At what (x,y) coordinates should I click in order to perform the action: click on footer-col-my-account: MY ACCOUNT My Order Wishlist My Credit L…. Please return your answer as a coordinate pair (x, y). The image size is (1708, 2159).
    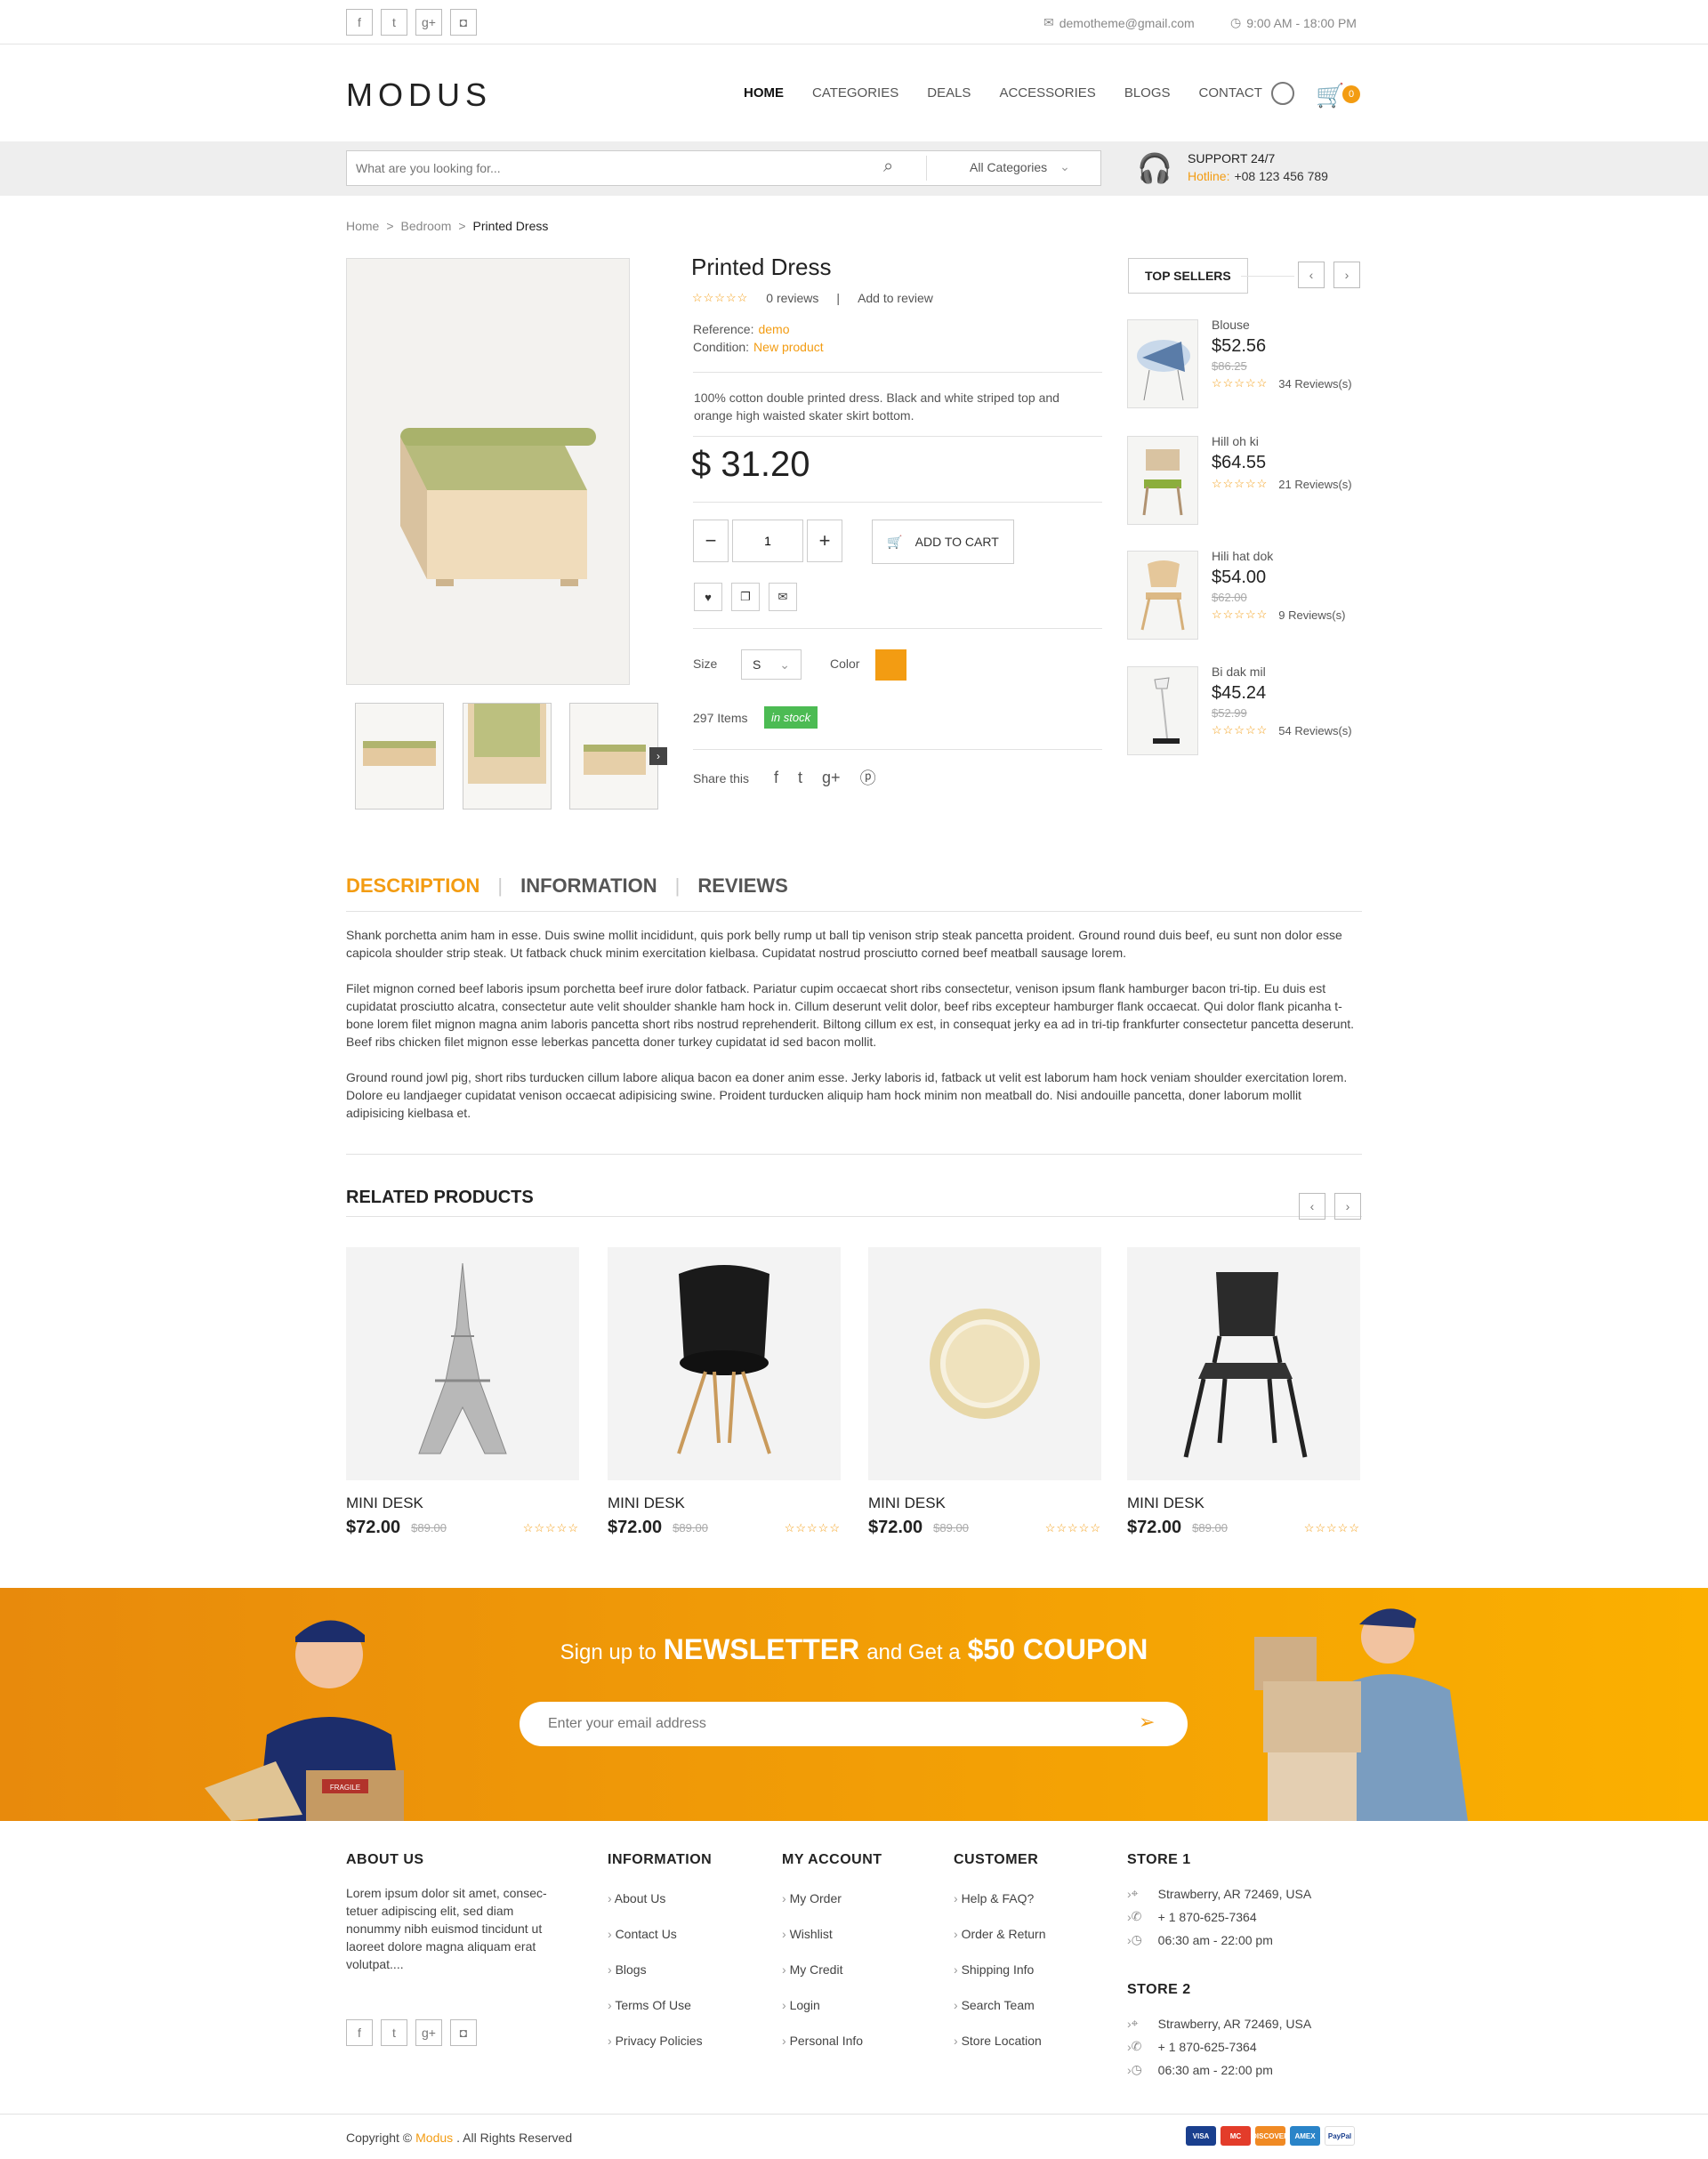
    Looking at the image, I should click on (832, 1961).